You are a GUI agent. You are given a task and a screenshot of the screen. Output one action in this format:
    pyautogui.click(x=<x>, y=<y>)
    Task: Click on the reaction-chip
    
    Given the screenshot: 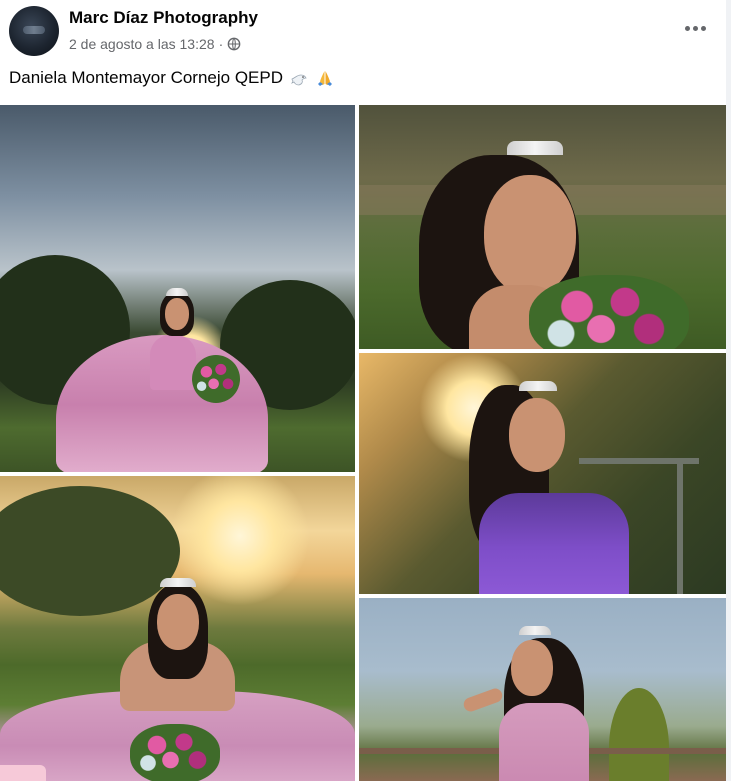 What is the action you would take?
    pyautogui.click(x=23, y=773)
    